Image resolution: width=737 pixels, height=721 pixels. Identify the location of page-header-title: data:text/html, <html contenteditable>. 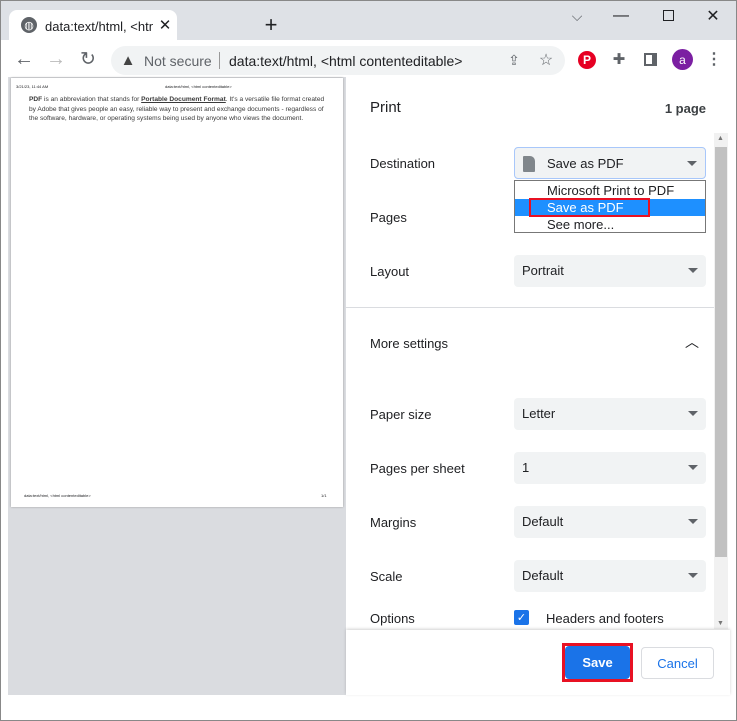
(198, 86).